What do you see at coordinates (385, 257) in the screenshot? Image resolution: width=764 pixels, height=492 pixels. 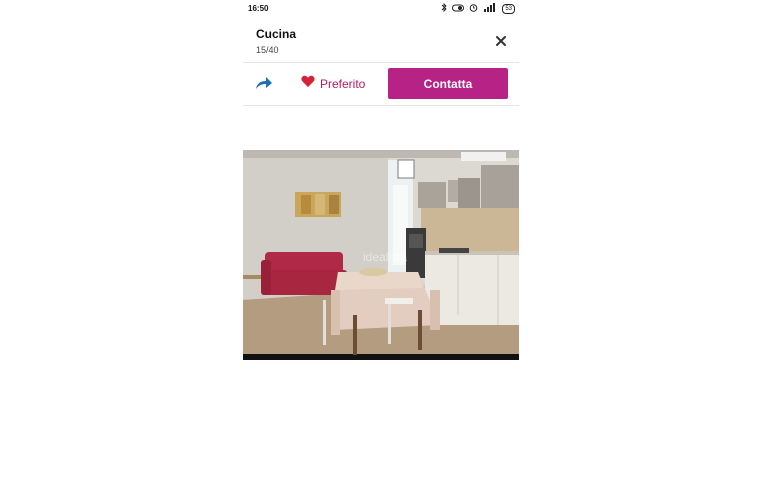 I see `watermark-text: idealista` at bounding box center [385, 257].